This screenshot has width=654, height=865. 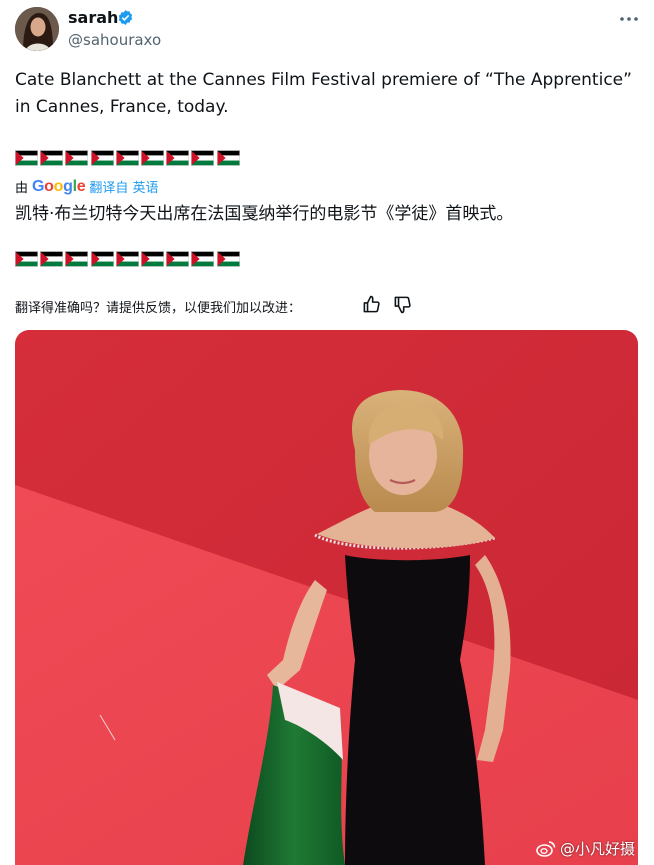 What do you see at coordinates (598, 849) in the screenshot?
I see `watermark-text: @小凡好摄` at bounding box center [598, 849].